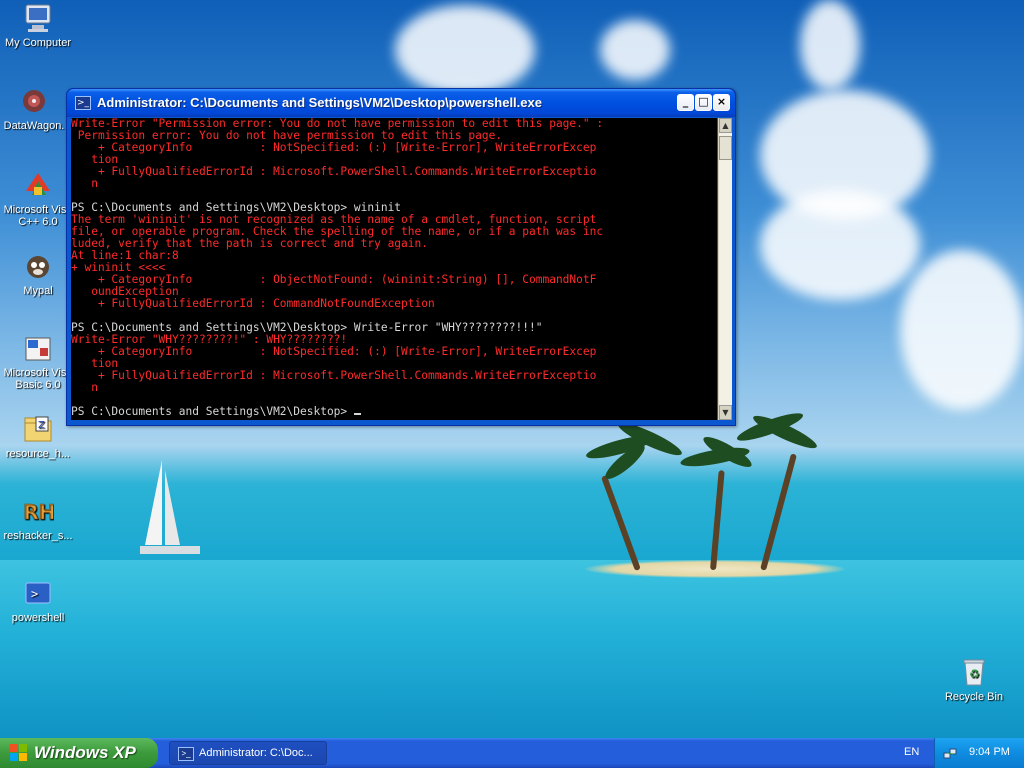 Image resolution: width=1024 pixels, height=768 pixels. Describe the element at coordinates (125, 255) in the screenshot. I see `console-line: At line:1 char:8` at that location.